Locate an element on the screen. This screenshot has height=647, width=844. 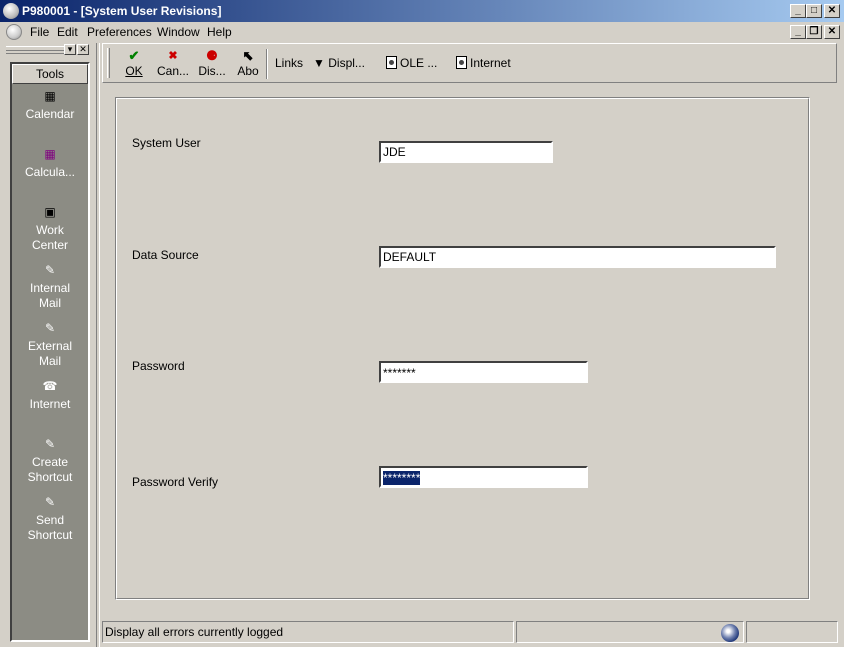
window-title: P980001 - [System User Revisions] is located at coordinates (122, 11).